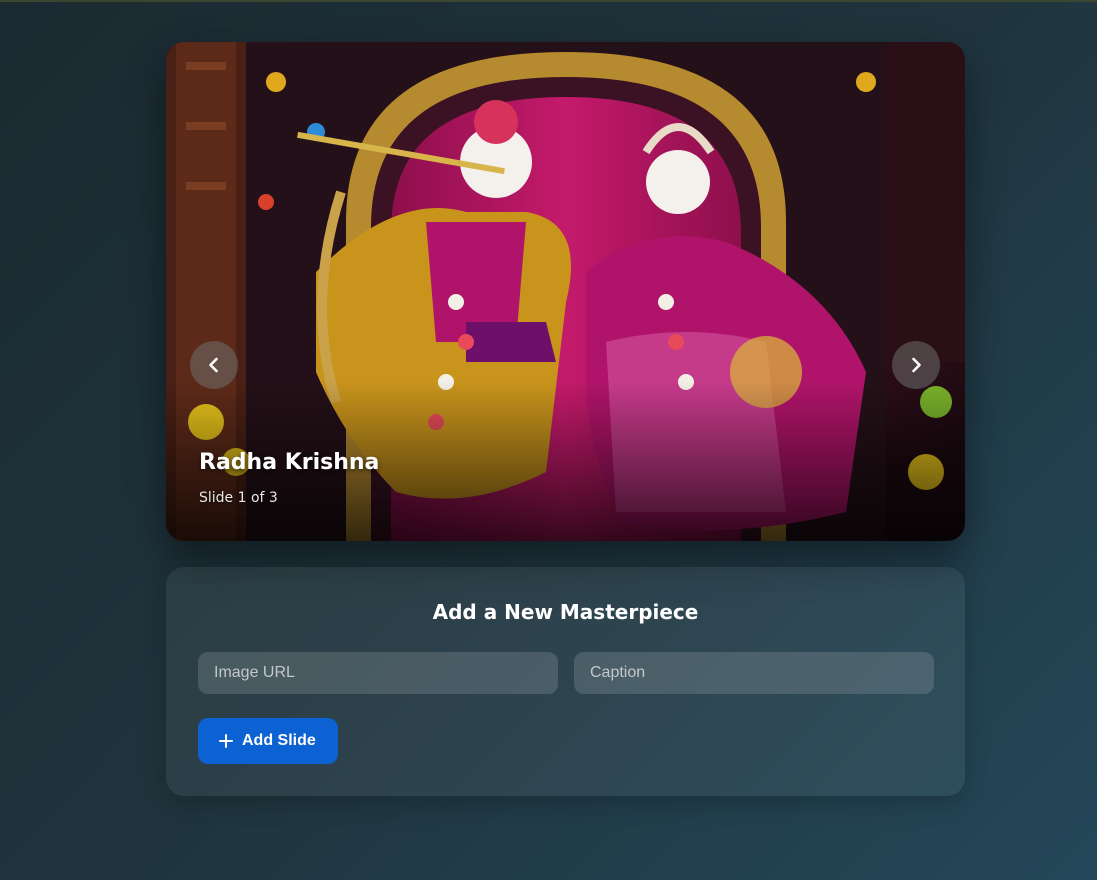 This screenshot has width=1097, height=880. I want to click on image-url-input, so click(378, 673).